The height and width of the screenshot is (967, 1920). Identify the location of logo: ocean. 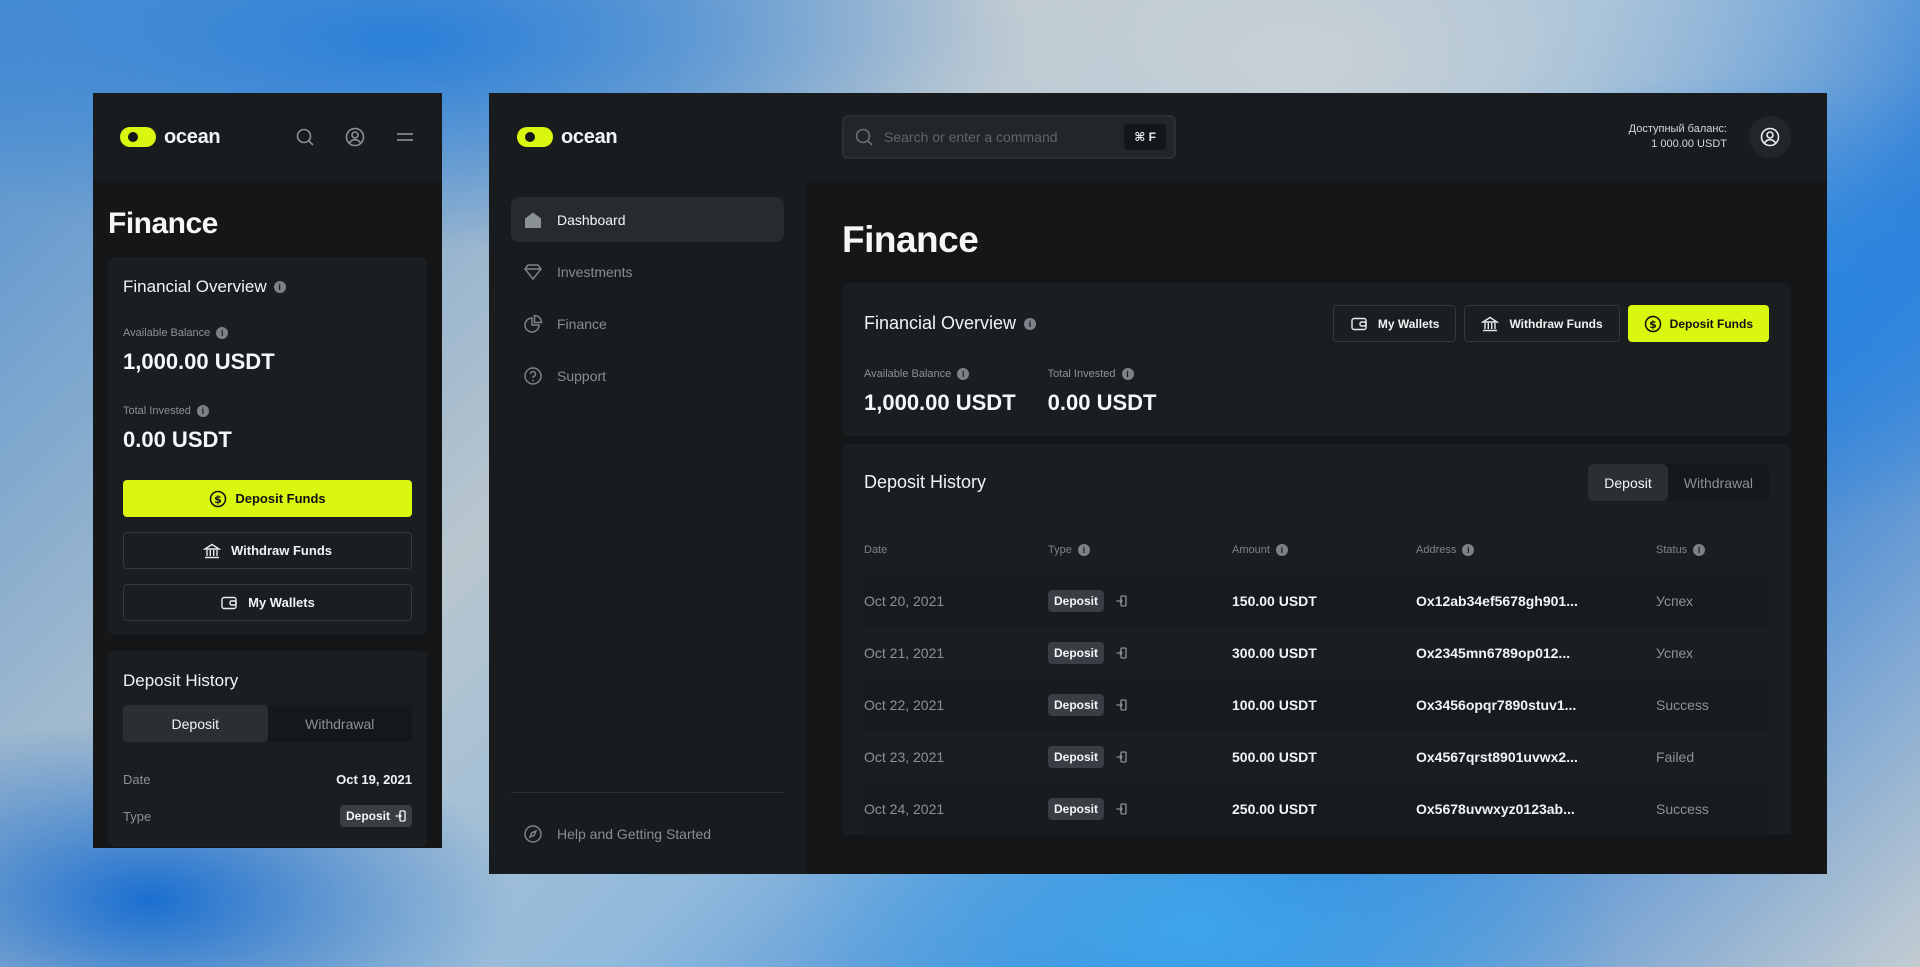
(170, 137).